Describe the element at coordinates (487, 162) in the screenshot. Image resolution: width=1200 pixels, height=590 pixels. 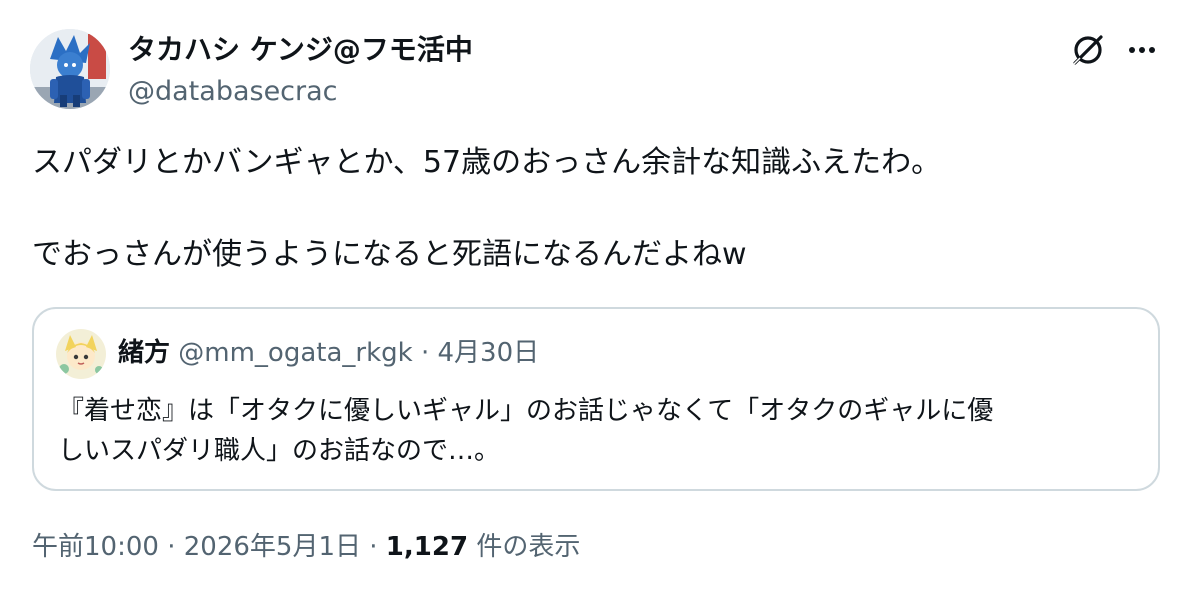
I see `tweet-text-line: スパダリとかバンギャとか、57歳のおっさん余計な知識ふえたわ。` at that location.